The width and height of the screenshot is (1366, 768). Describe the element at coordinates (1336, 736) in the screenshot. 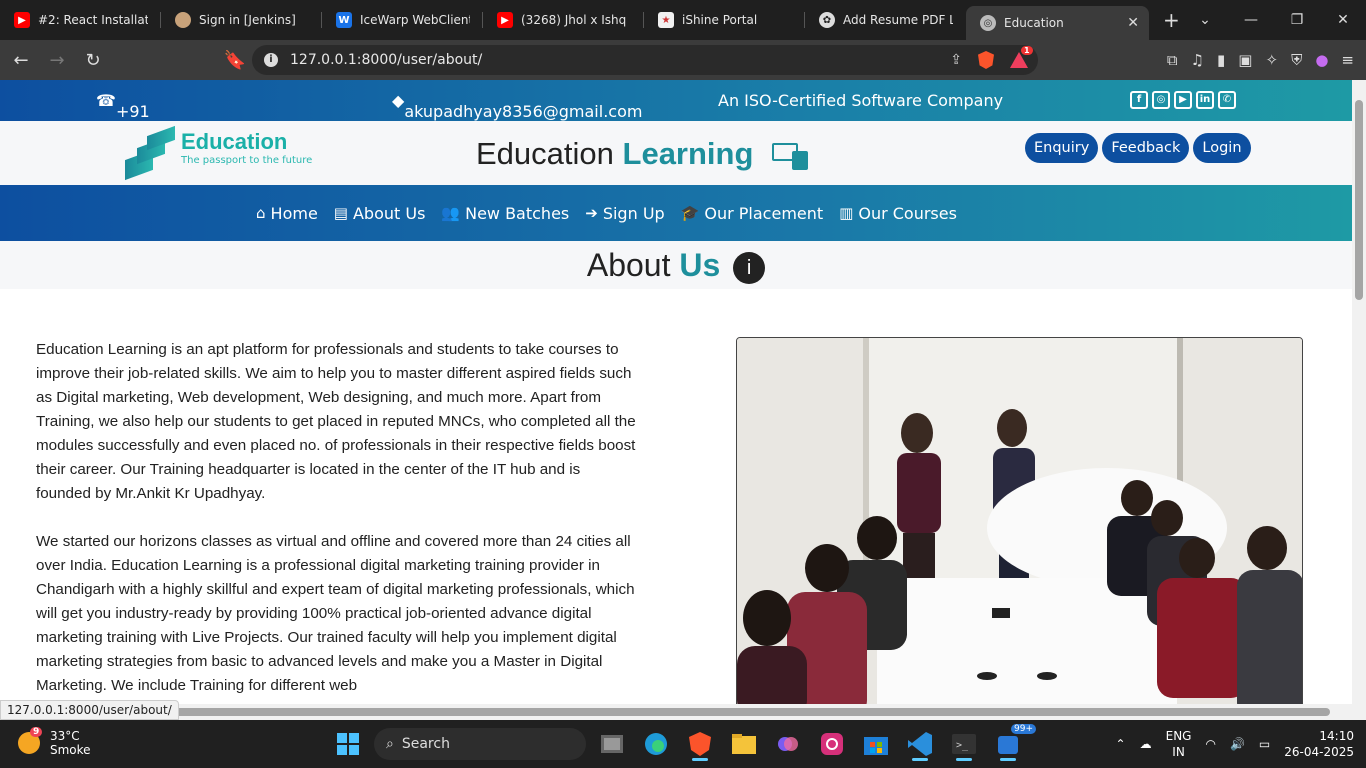

I see `time: 14:10` at that location.